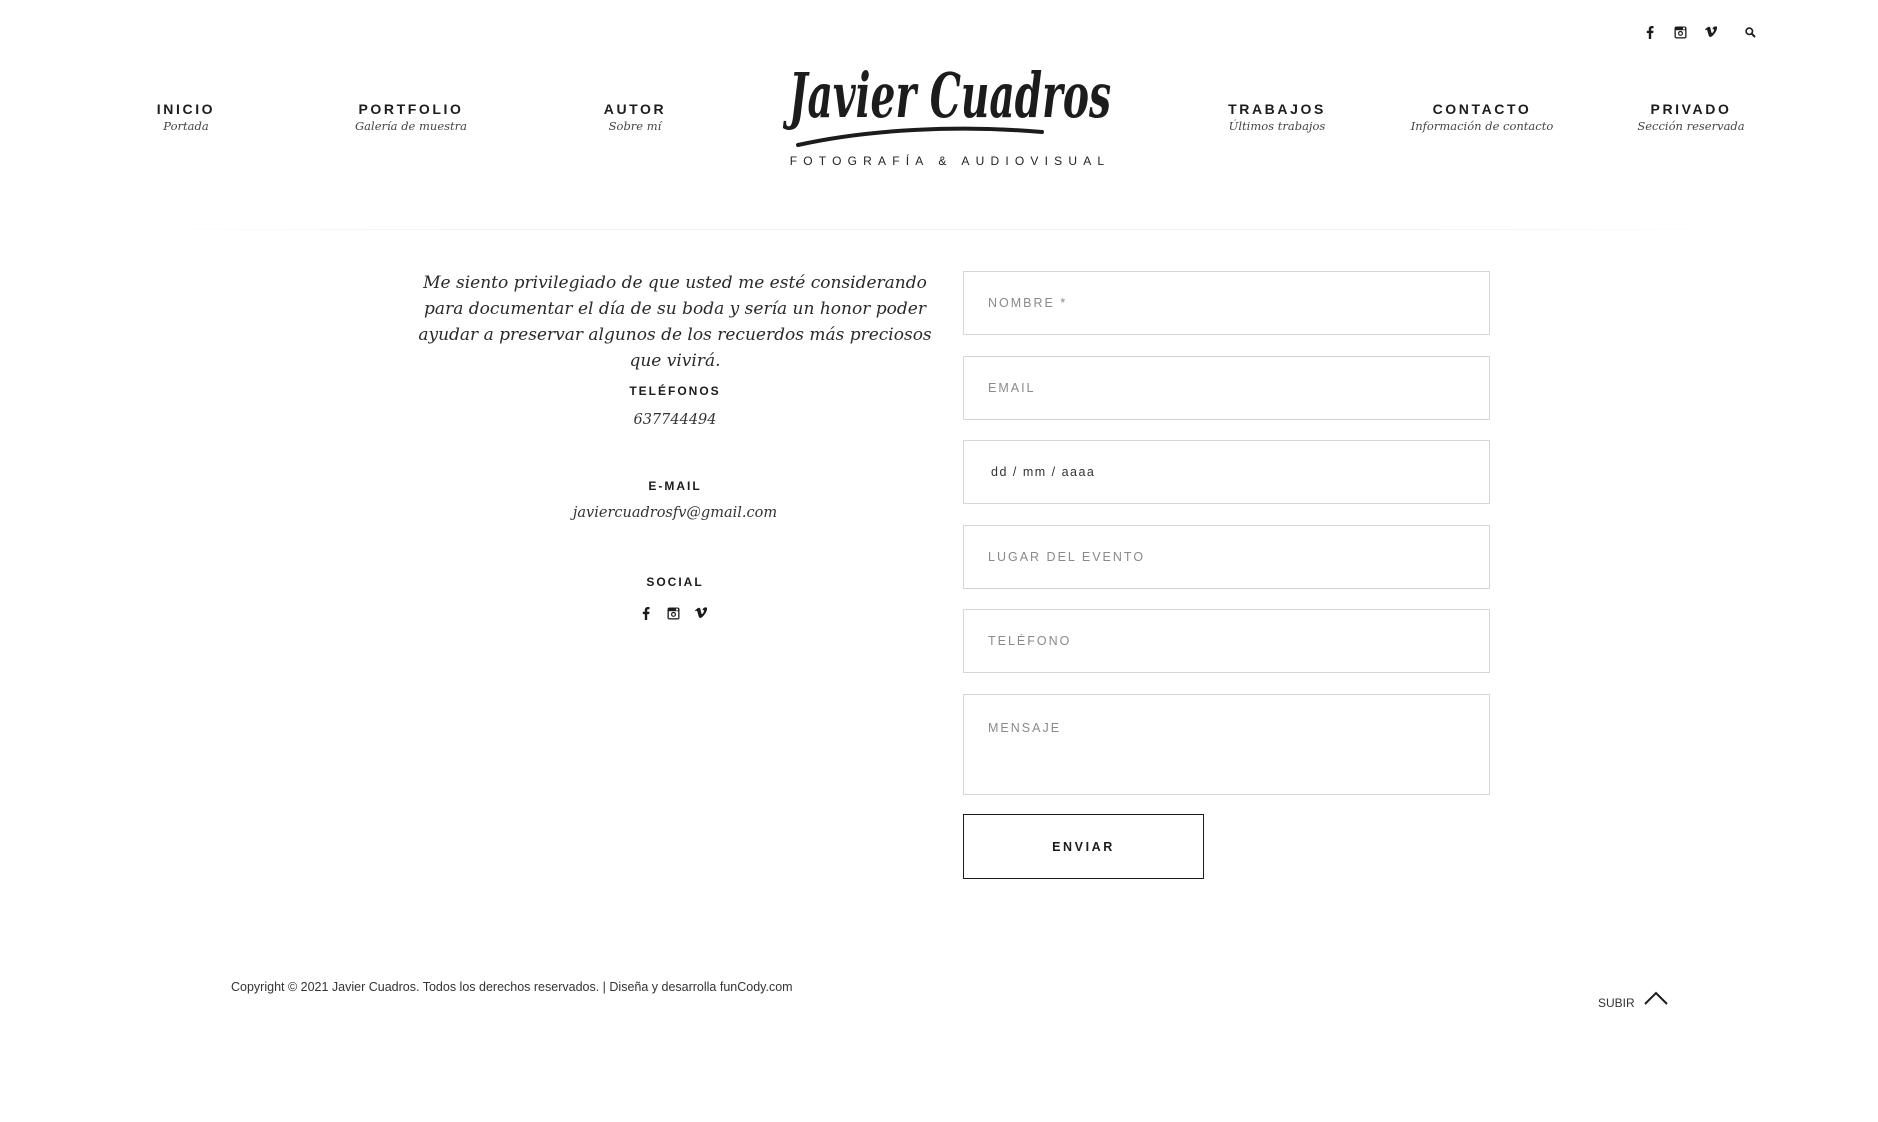  What do you see at coordinates (1277, 126) in the screenshot?
I see `nav-sublabel: Últimos trabajos` at bounding box center [1277, 126].